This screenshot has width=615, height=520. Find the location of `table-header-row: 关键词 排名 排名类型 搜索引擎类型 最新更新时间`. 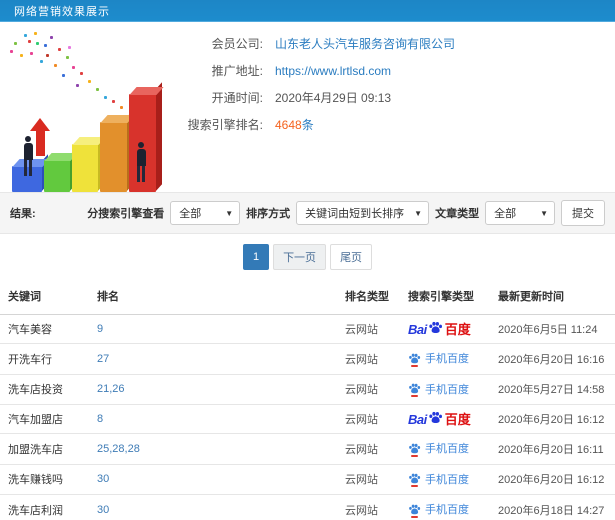

table-header-row: 关键词 排名 排名类型 搜索引擎类型 最新更新时间 is located at coordinates (307, 296).